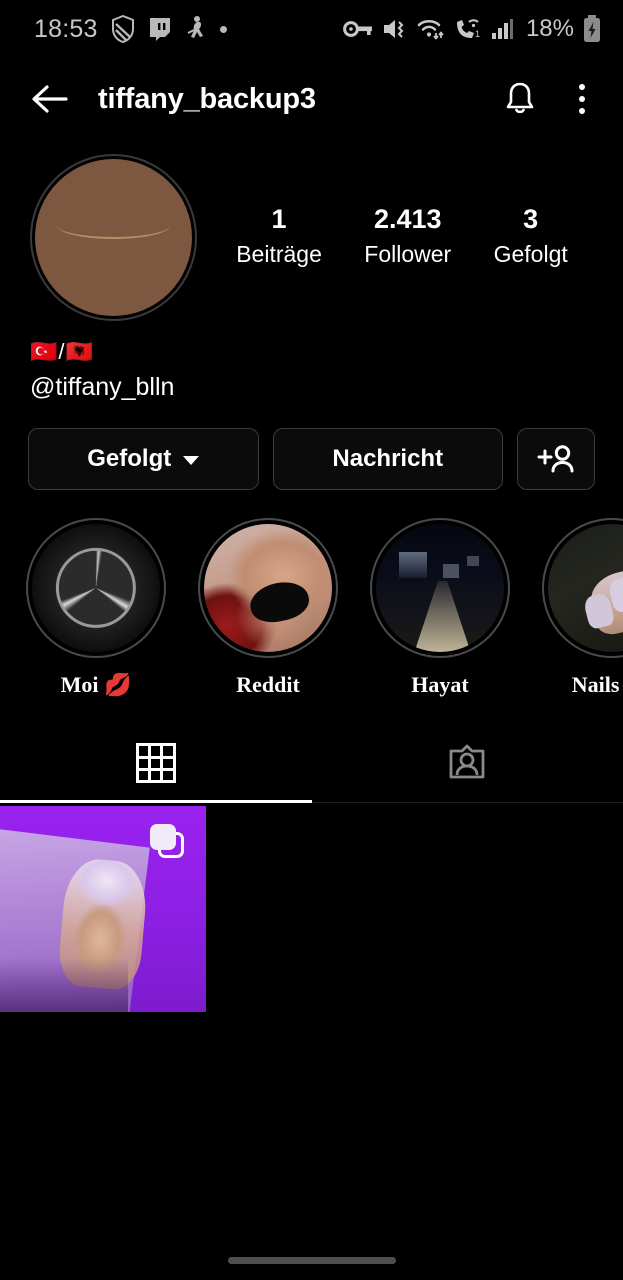 The height and width of the screenshot is (1280, 623). I want to click on page-title: tiffany_backup3, so click(207, 98).